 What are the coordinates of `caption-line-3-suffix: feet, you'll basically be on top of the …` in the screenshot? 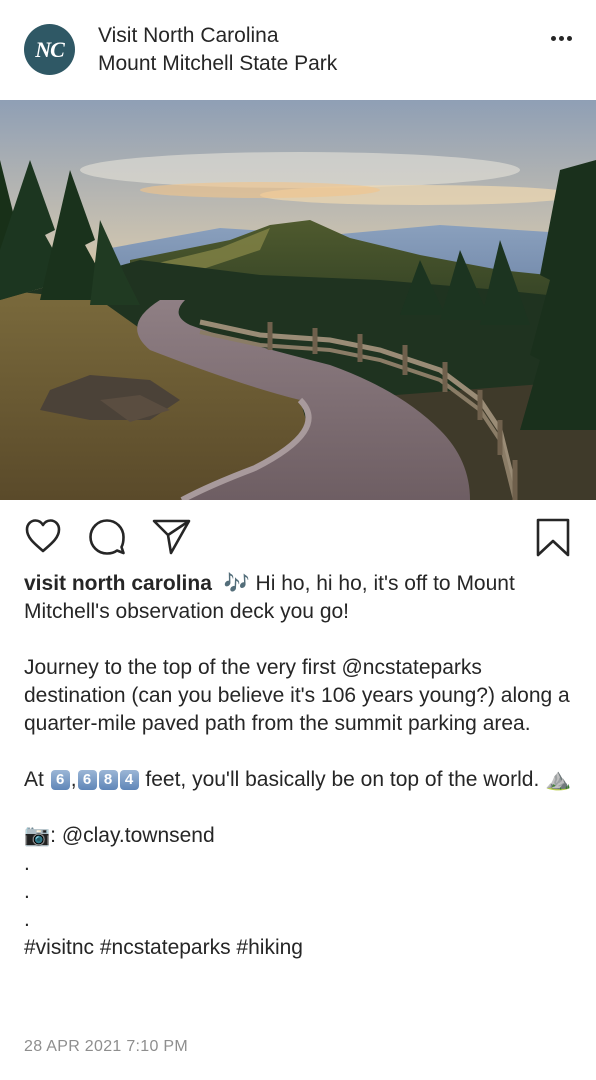 It's located at (342, 779).